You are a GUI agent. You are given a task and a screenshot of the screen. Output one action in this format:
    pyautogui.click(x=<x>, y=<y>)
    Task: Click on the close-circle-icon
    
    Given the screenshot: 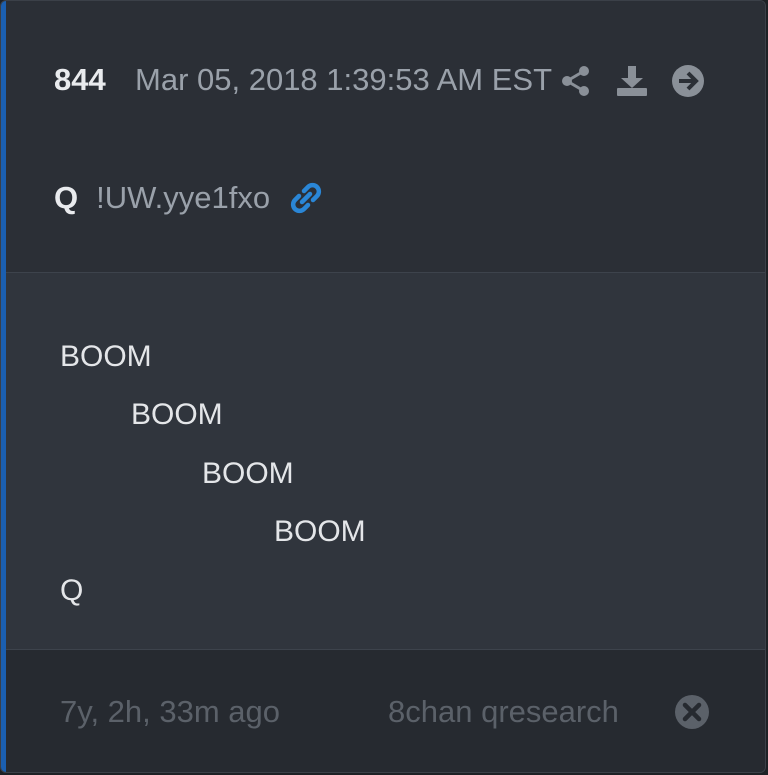 What is the action you would take?
    pyautogui.click(x=692, y=712)
    